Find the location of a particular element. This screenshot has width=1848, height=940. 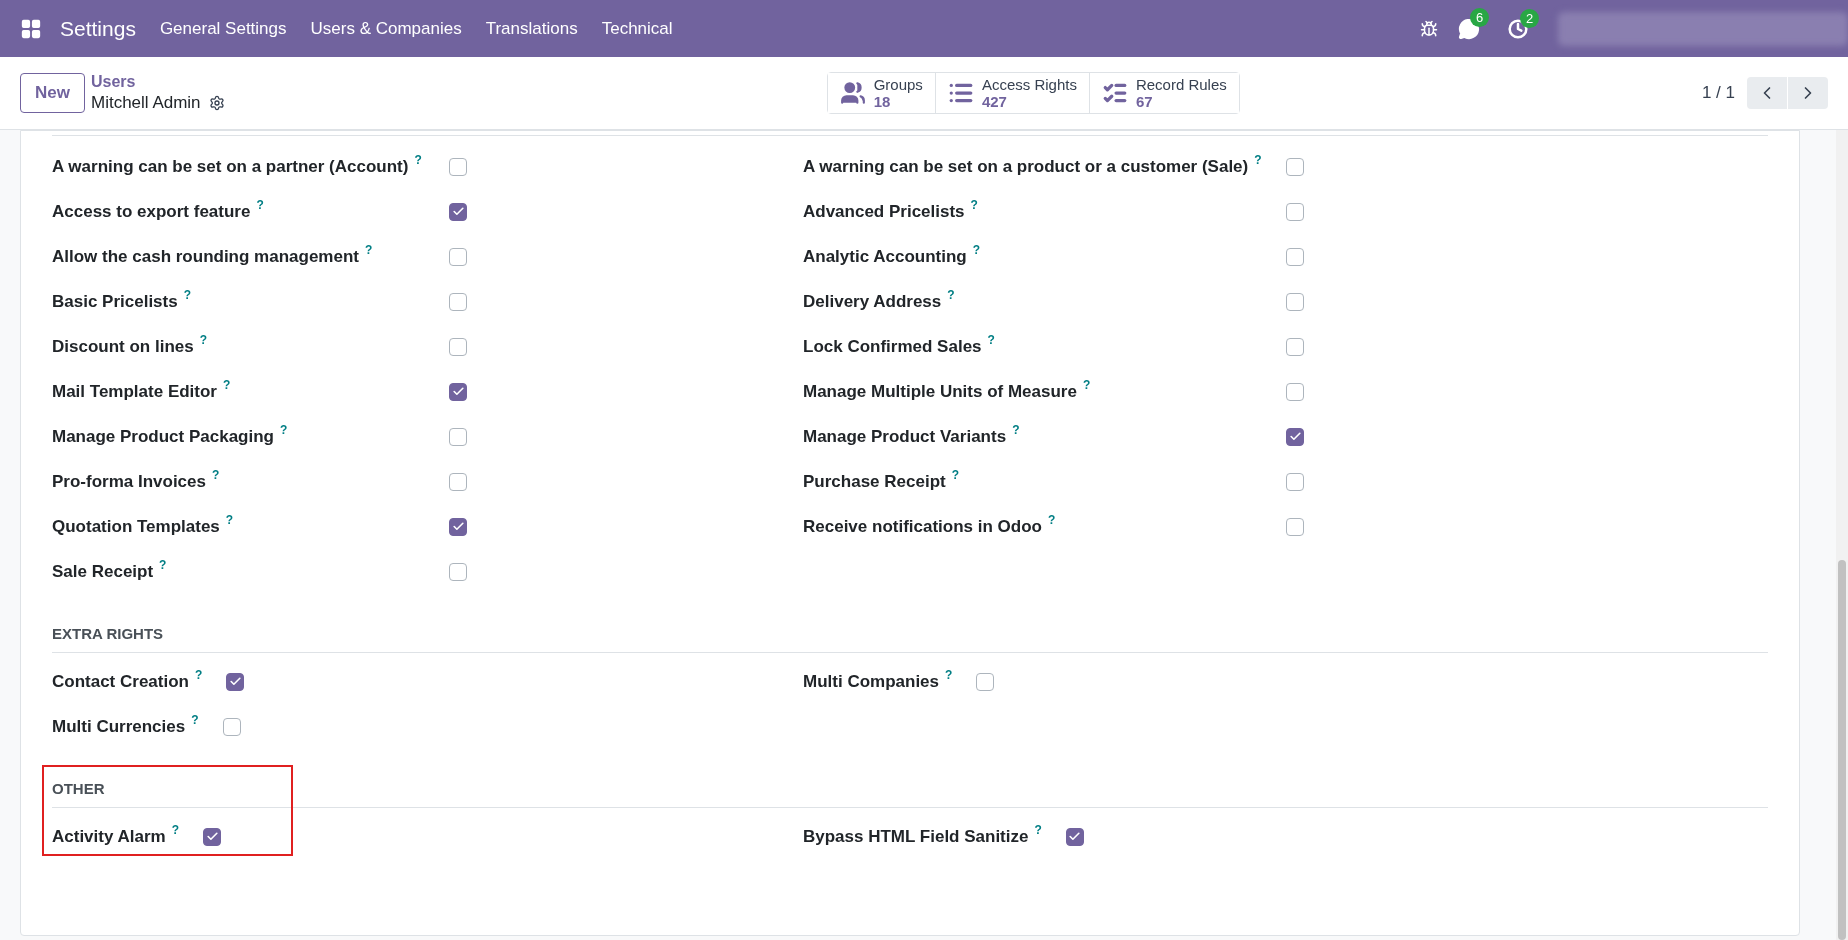

app-menu-icon is located at coordinates (31, 28).